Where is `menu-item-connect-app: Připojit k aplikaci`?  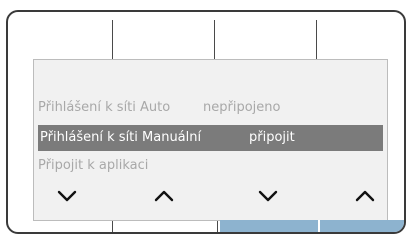 menu-item-connect-app: Připojit k aplikaci is located at coordinates (93, 166).